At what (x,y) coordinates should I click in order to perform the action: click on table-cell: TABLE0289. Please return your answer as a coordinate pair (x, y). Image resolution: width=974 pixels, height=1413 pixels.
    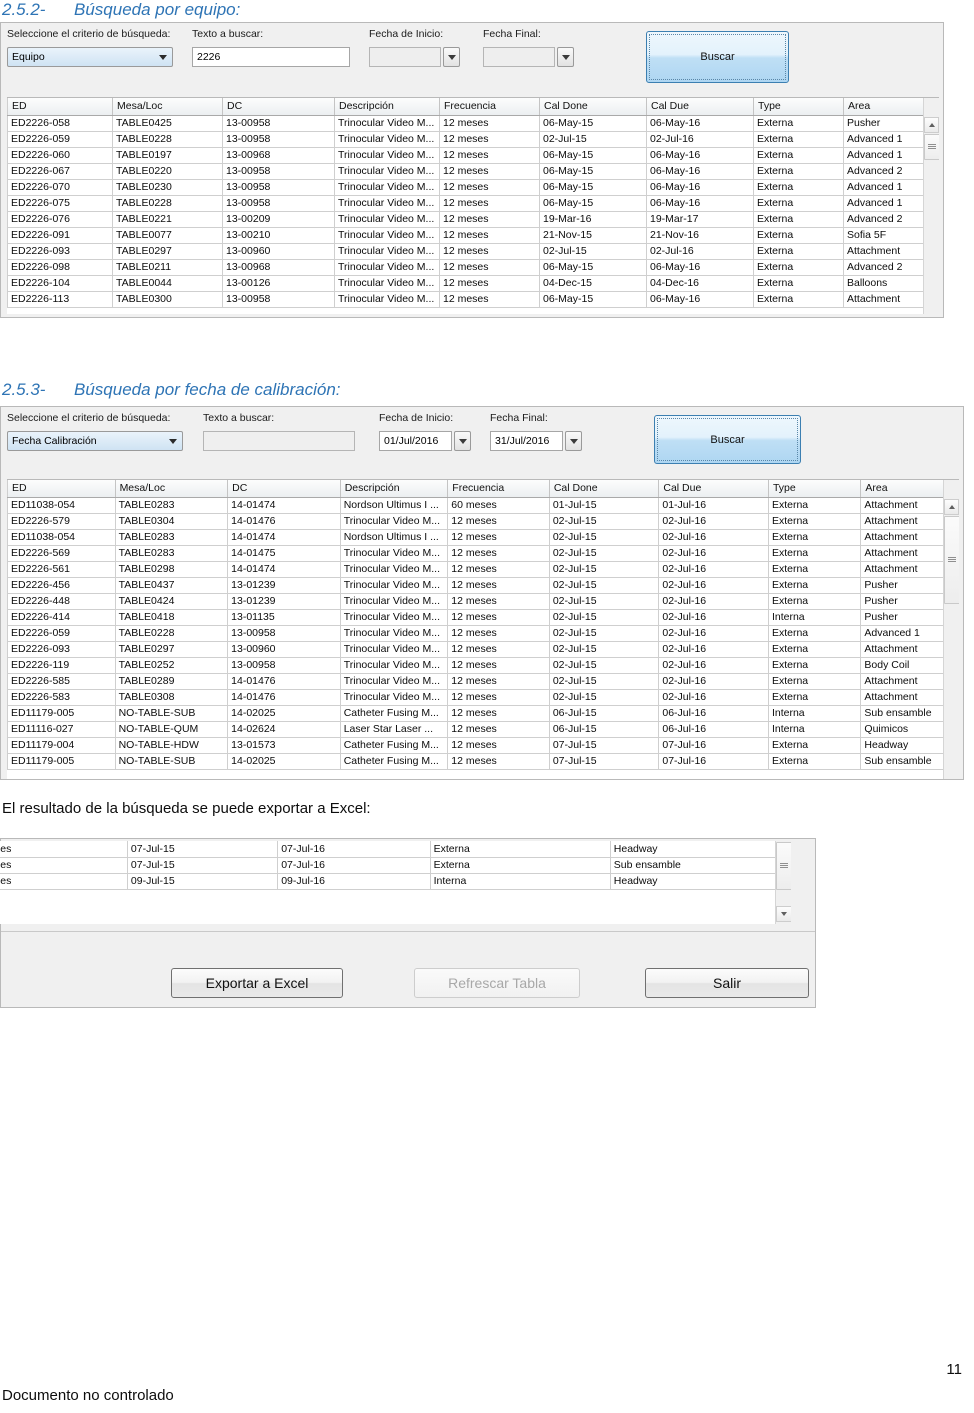
    Looking at the image, I should click on (172, 681).